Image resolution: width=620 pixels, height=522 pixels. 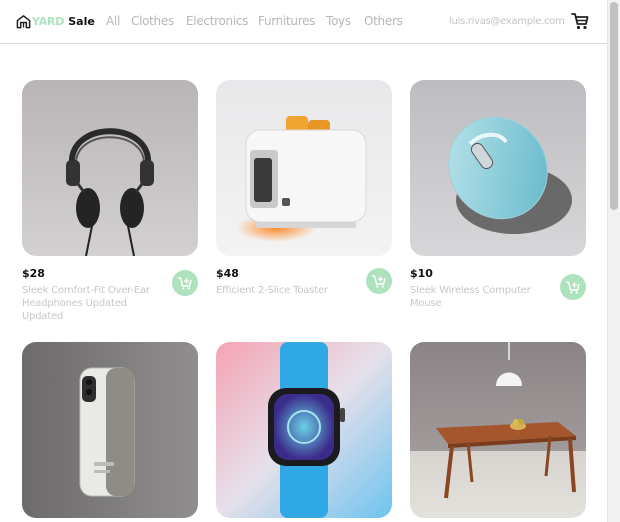 What do you see at coordinates (498, 168) in the screenshot?
I see `product-image-mouse` at bounding box center [498, 168].